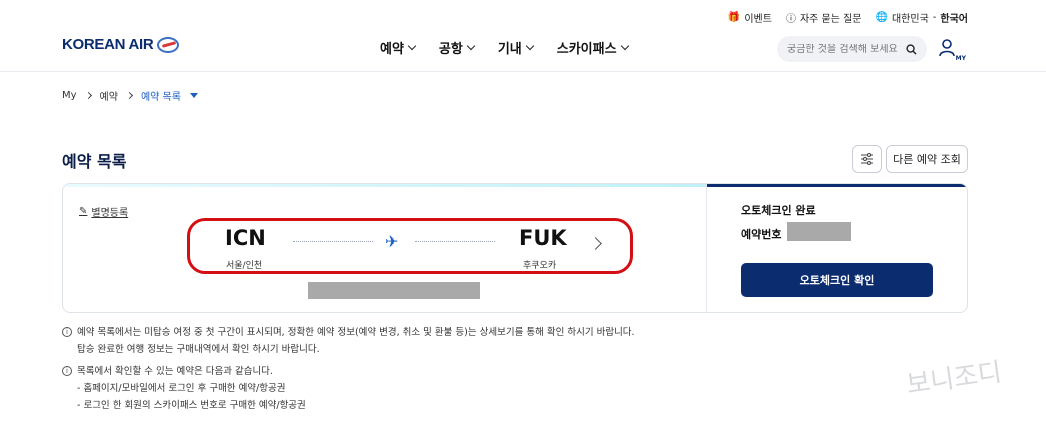  I want to click on utility-menu: 🎁 이벤트 ⓘ 자주 묻는 질문 🌐 대한민국 - 한국어, so click(848, 17).